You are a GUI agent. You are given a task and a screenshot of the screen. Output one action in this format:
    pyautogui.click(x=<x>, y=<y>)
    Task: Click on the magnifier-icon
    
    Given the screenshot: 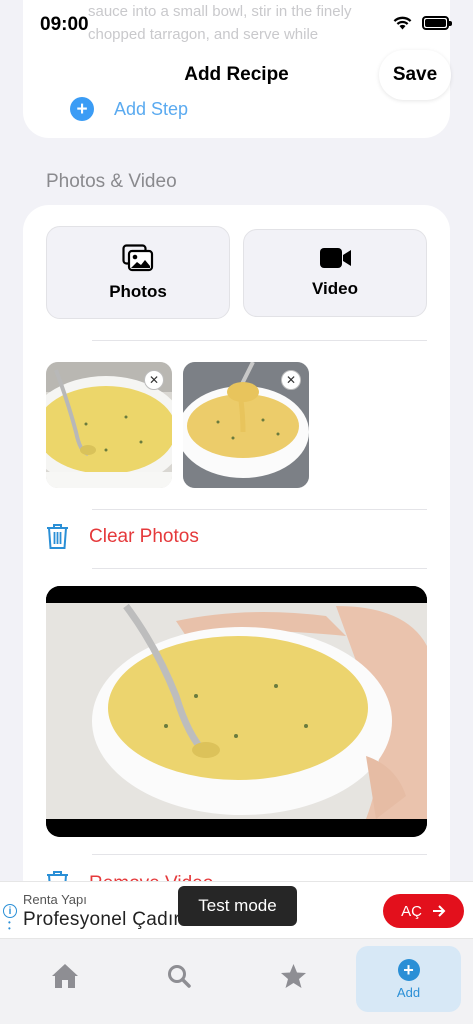 What is the action you would take?
    pyautogui.click(x=179, y=976)
    